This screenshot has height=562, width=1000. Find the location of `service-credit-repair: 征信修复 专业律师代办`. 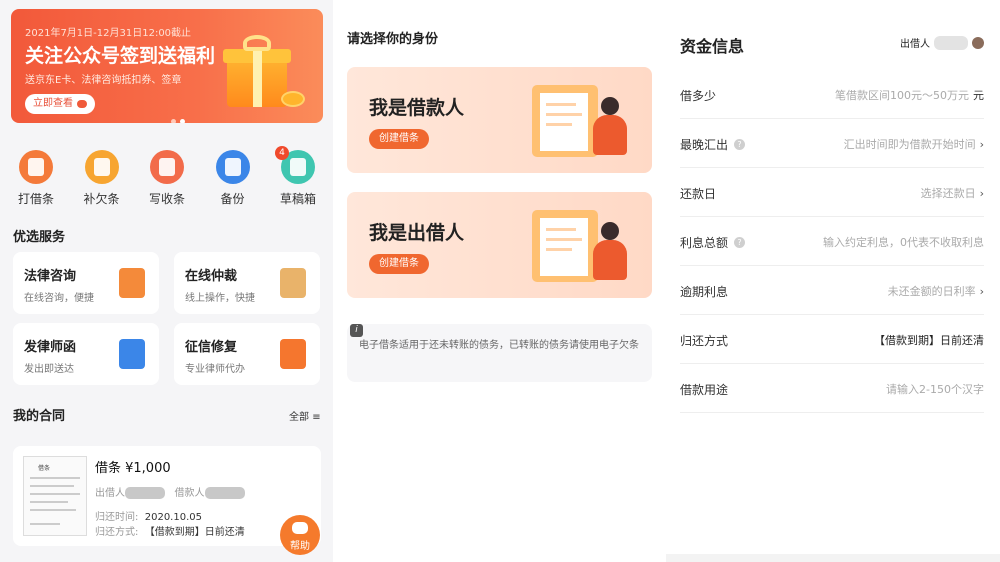

service-credit-repair: 征信修复 专业律师代办 is located at coordinates (247, 354).